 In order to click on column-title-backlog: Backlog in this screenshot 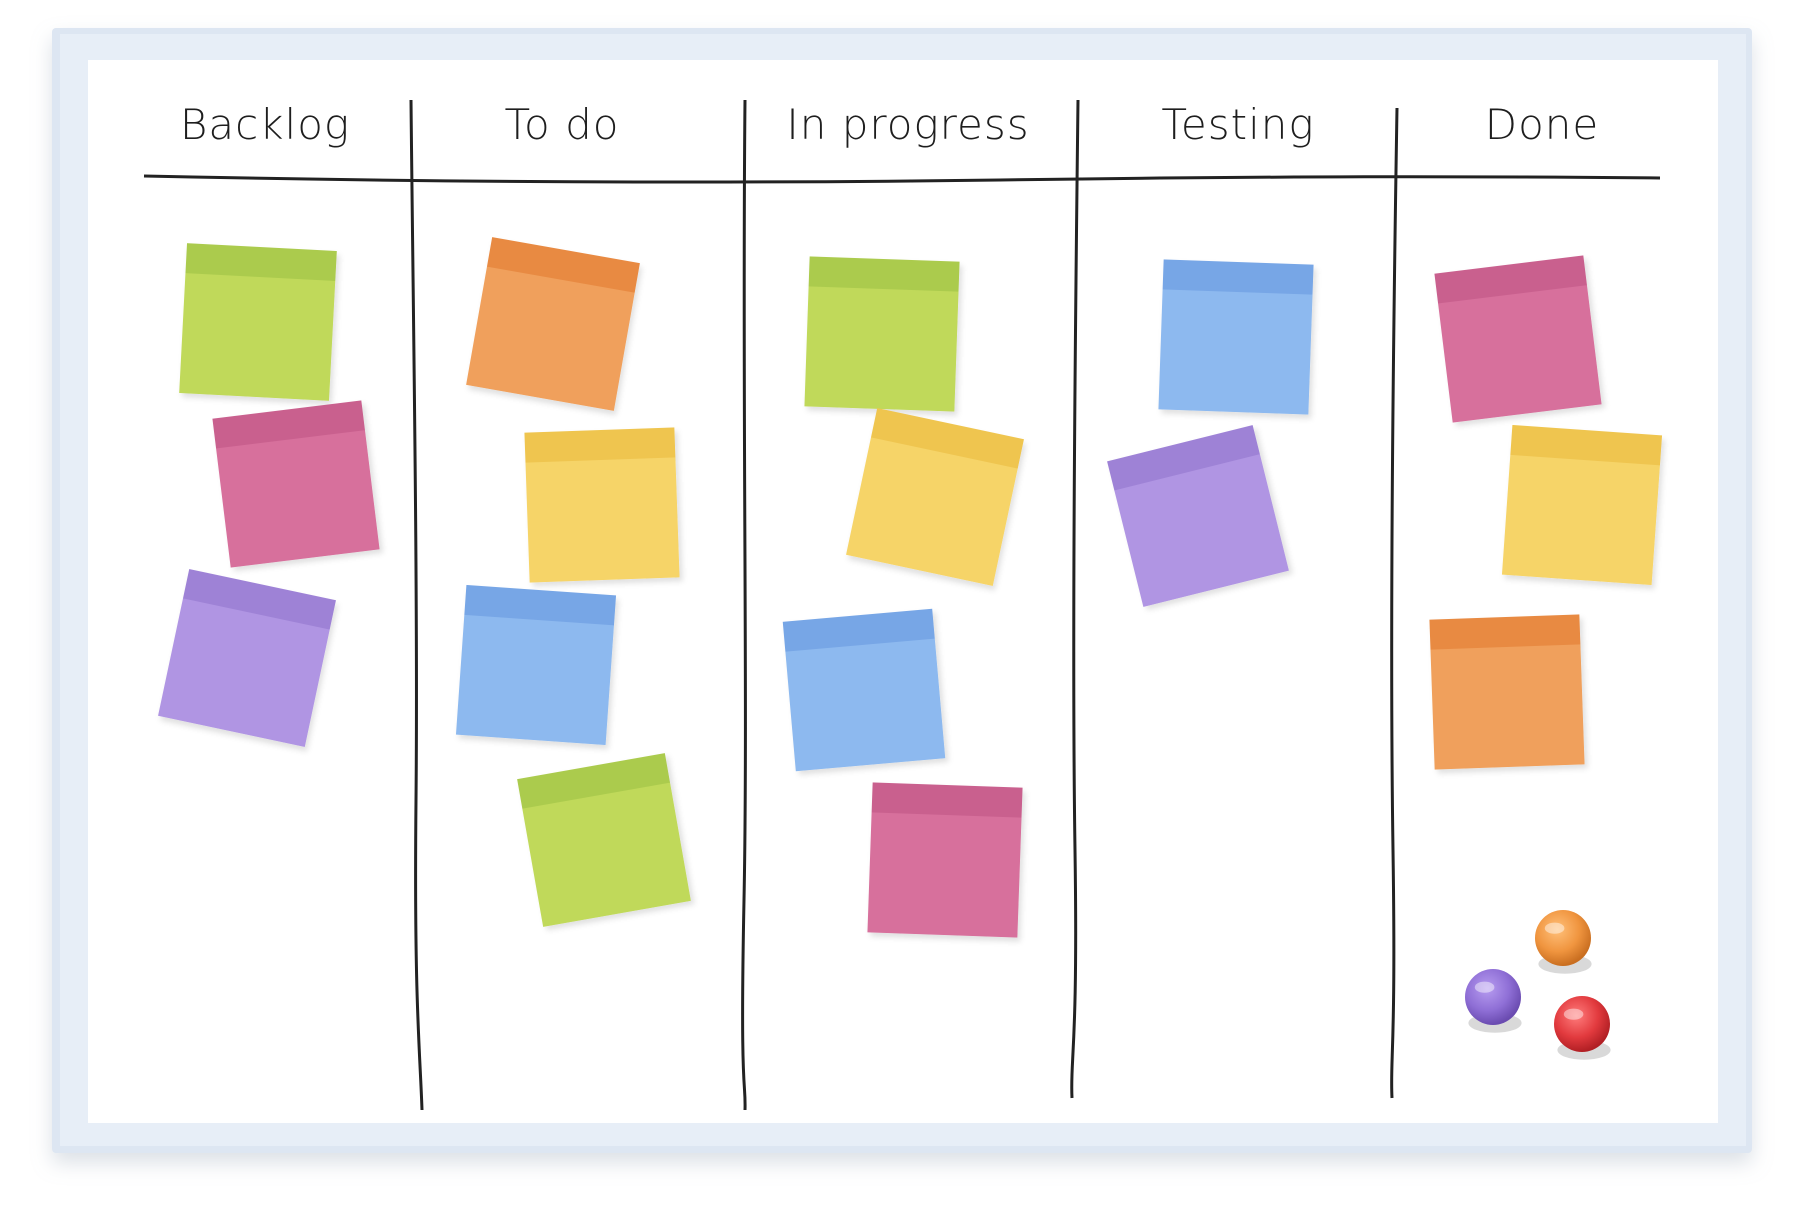, I will do `click(265, 124)`.